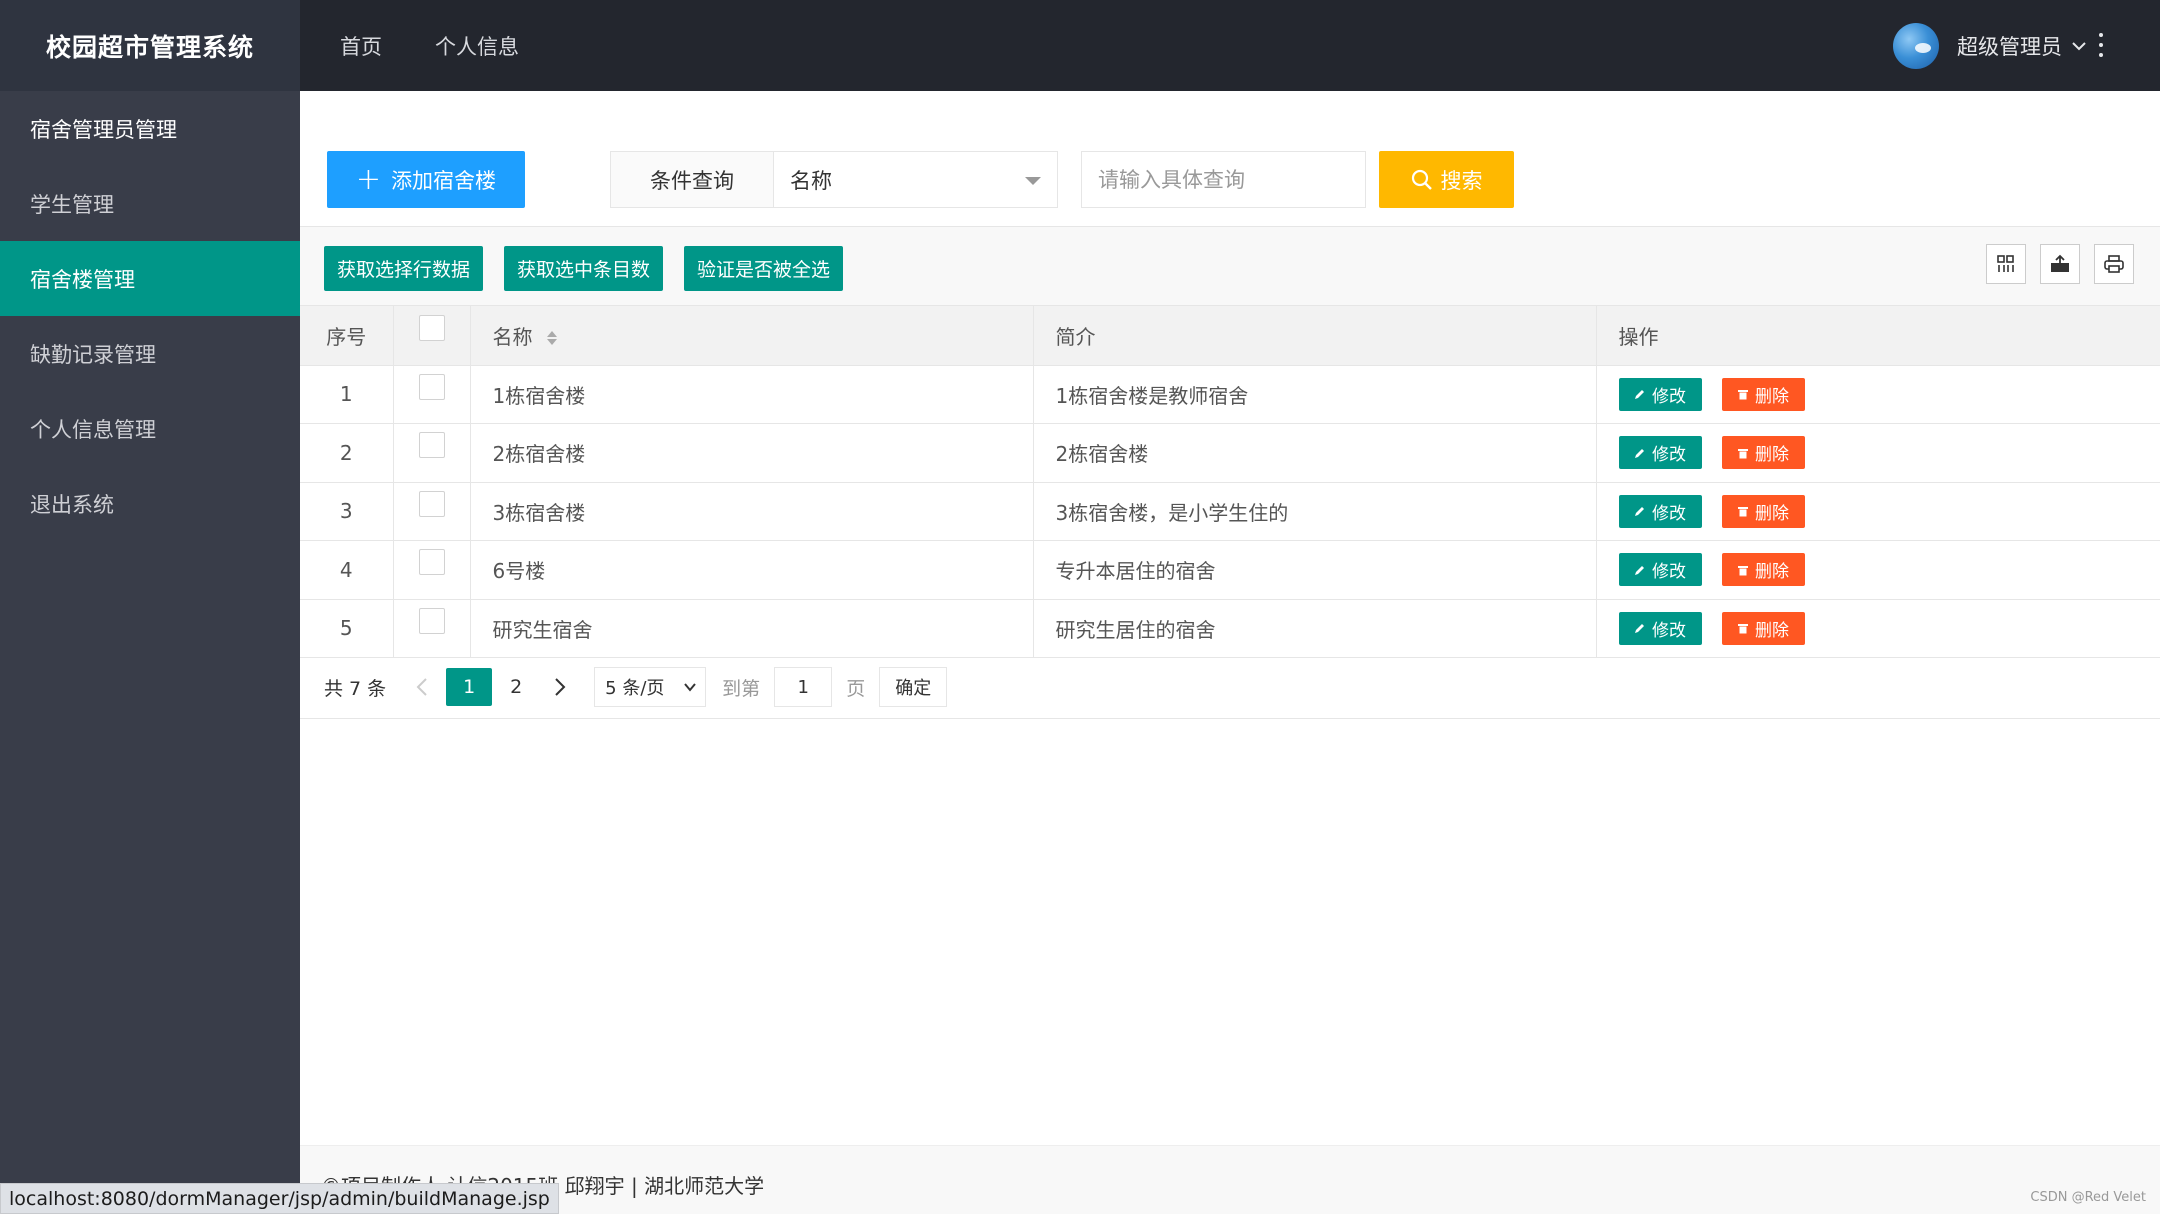 The width and height of the screenshot is (2160, 1214). Describe the element at coordinates (150, 203) in the screenshot. I see `sidebar-item-students: 学生管理` at that location.